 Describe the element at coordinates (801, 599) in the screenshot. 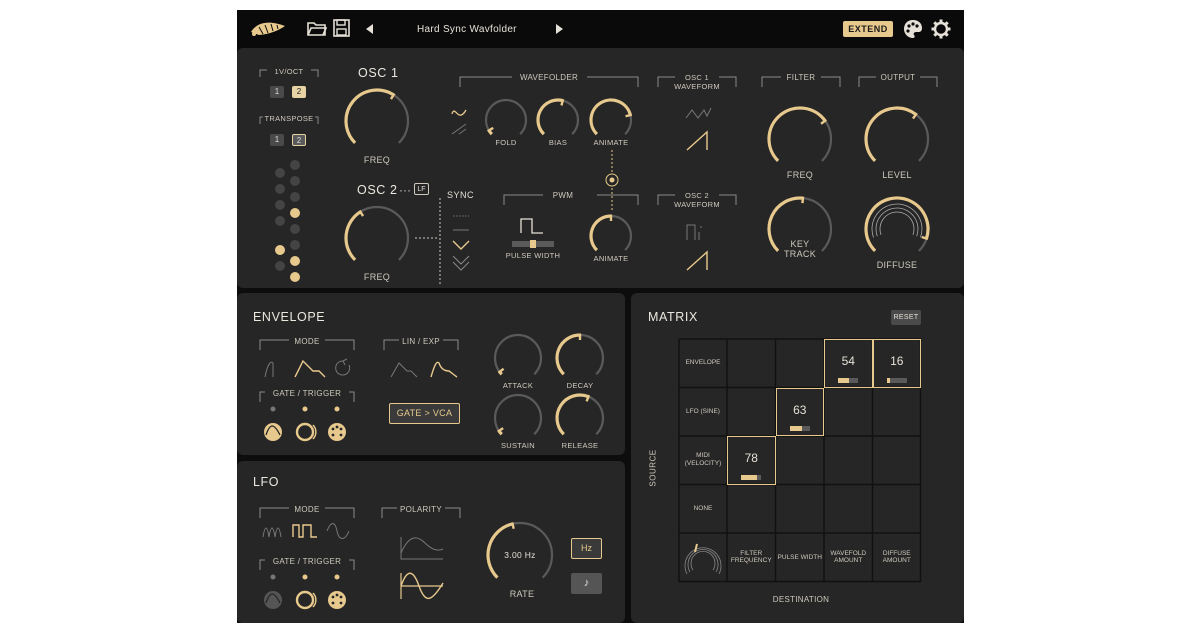

I see `destination-axis-label: DESTINATION` at that location.